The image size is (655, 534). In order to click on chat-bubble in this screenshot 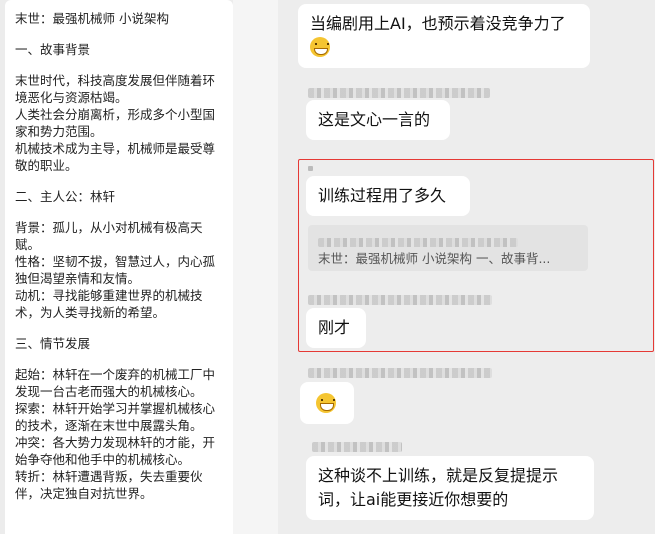, I will do `click(327, 403)`.